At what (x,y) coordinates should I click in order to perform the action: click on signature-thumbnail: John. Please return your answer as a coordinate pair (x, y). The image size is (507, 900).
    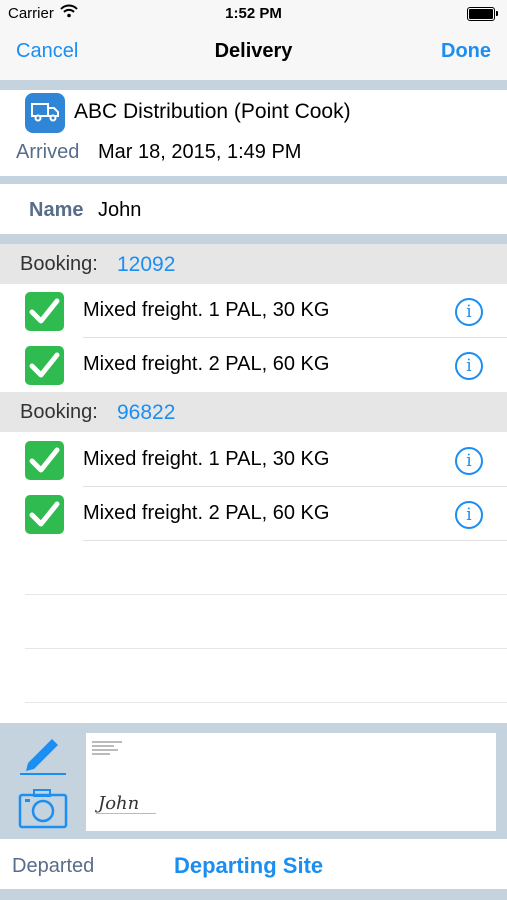
    Looking at the image, I should click on (291, 782).